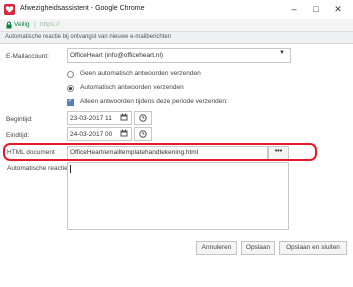 The width and height of the screenshot is (353, 287). I want to click on auto-reply-label: Automatische reactie, so click(37, 168).